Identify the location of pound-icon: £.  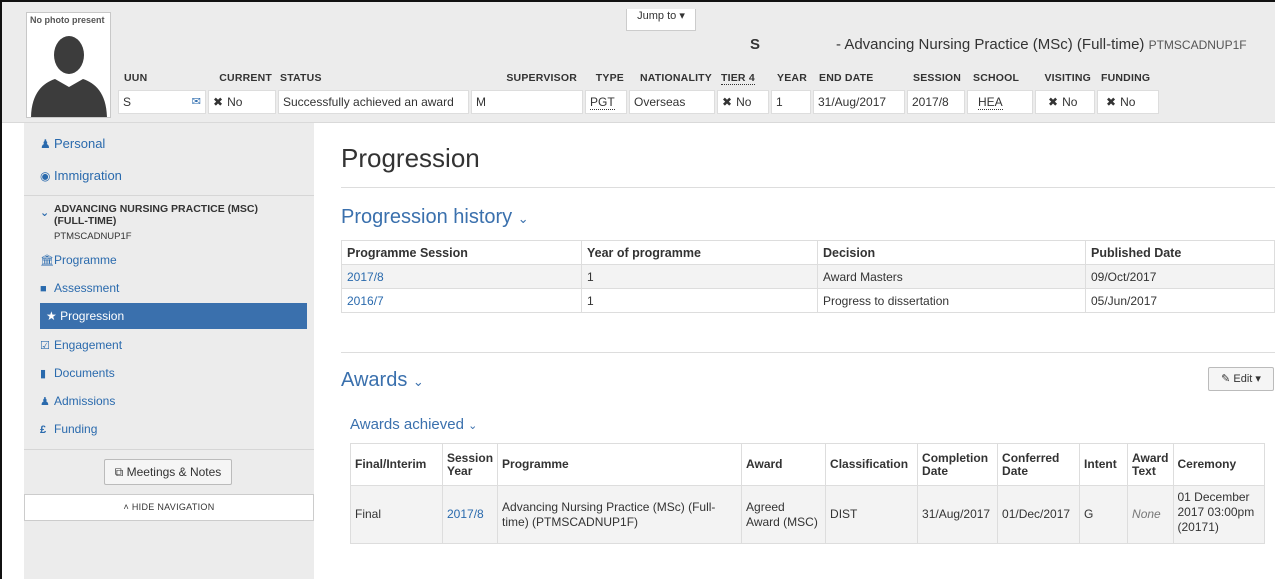
(43, 430).